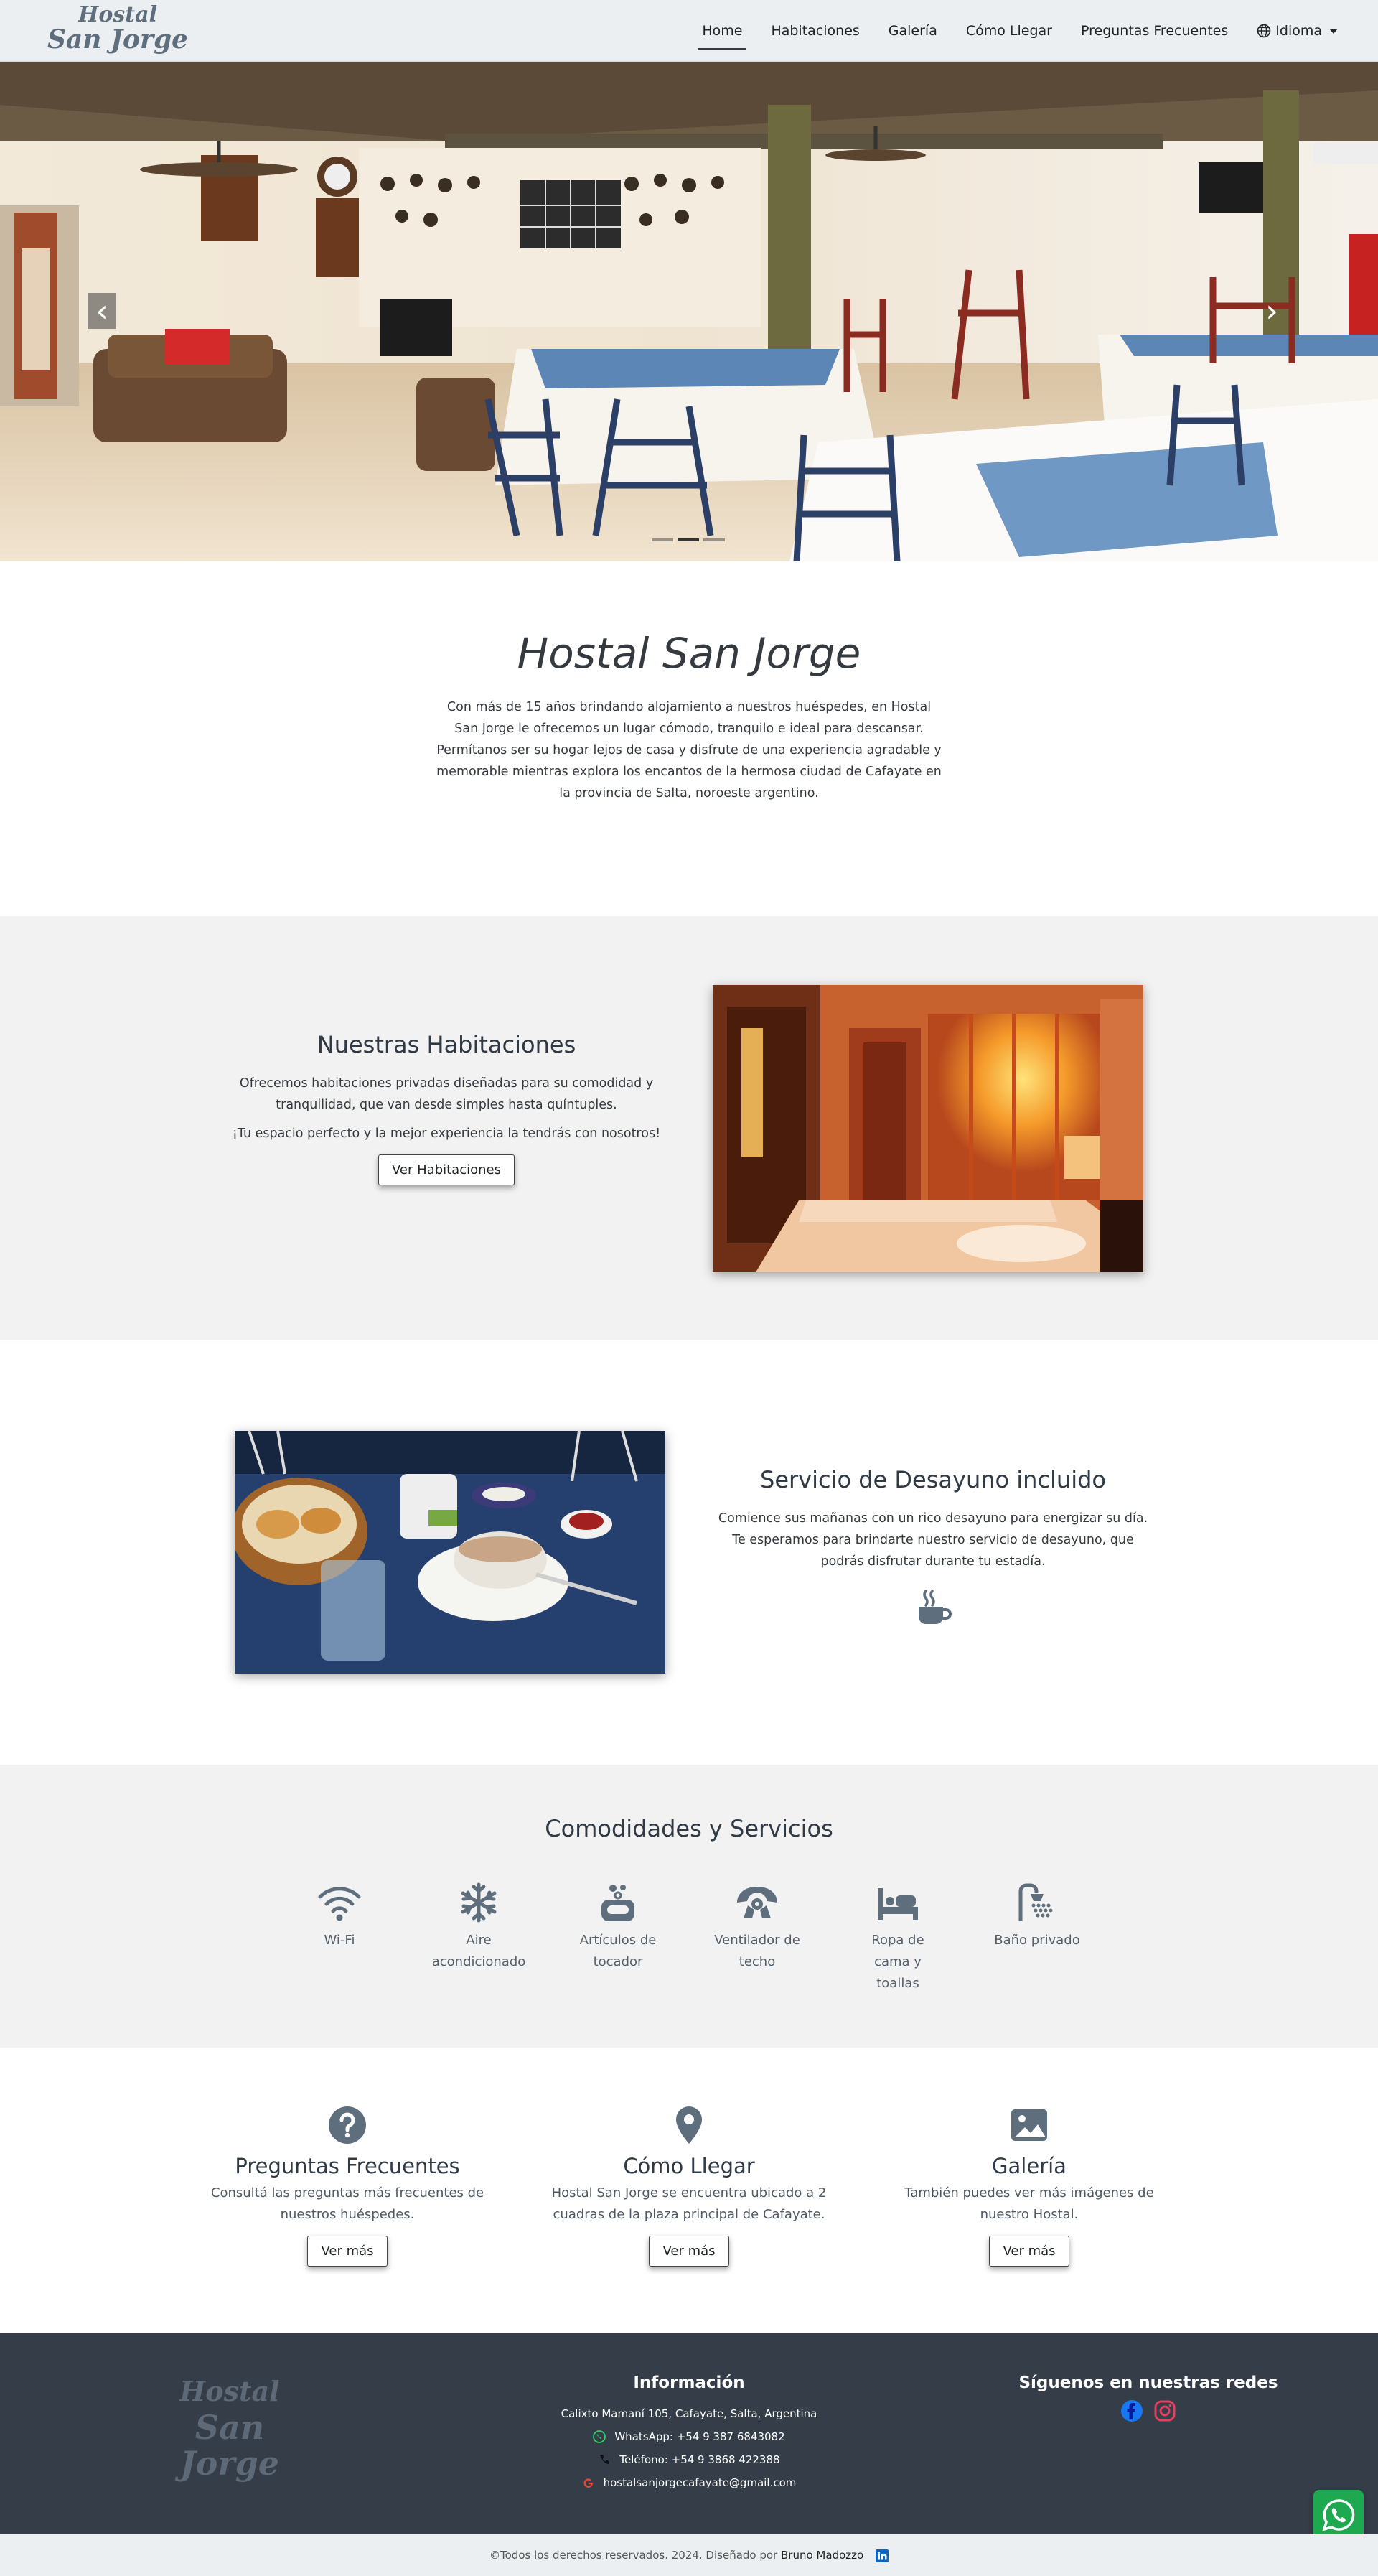  I want to click on nav-como-llegar: Cómo Llegar, so click(1009, 31).